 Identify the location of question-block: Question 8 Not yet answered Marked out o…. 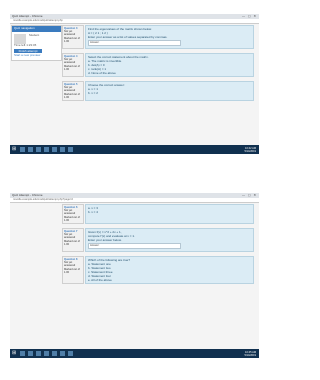
(158, 270).